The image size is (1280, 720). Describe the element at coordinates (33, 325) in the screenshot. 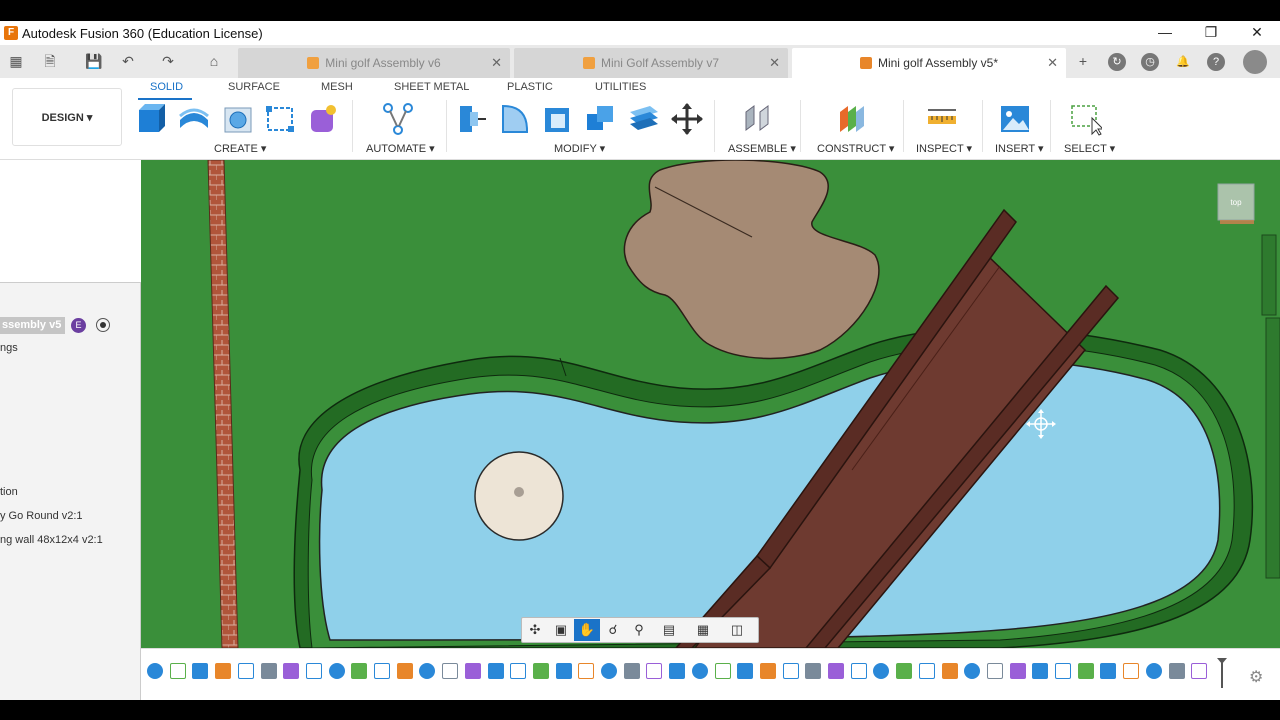

I see `browser-root-component: ssembly v5` at that location.